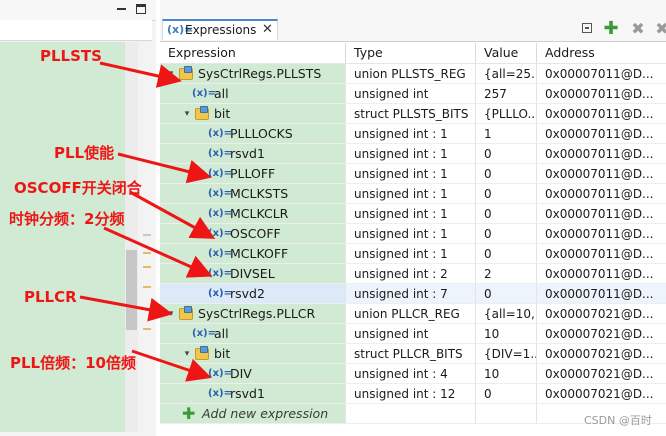 The image size is (666, 436). What do you see at coordinates (78, 188) in the screenshot?
I see `annotation-oscoff: OSCOFF开关闭合` at bounding box center [78, 188].